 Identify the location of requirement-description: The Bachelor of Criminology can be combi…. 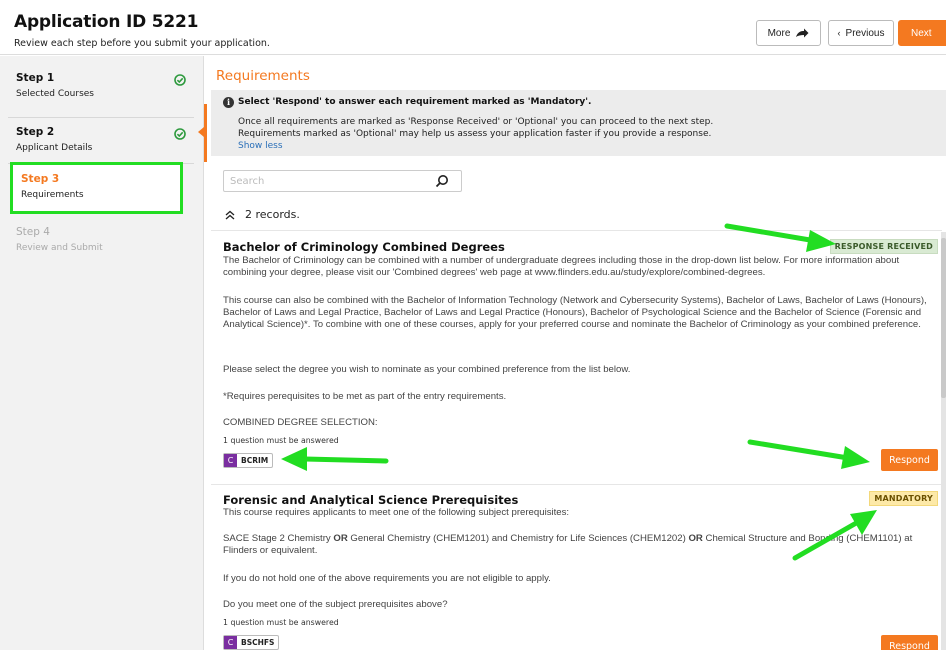
(561, 267).